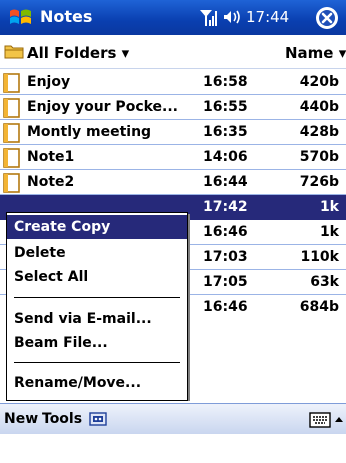 The height and width of the screenshot is (463, 346). I want to click on note-name: Note1, so click(51, 157).